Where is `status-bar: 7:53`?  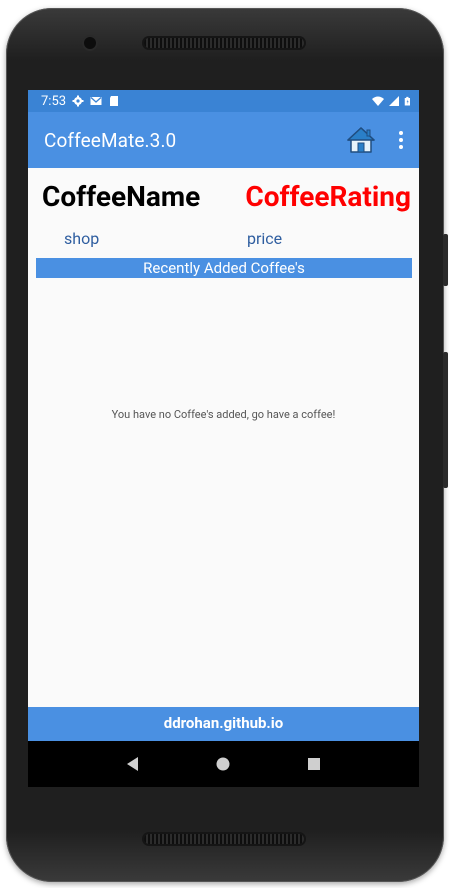
status-bar: 7:53 is located at coordinates (223, 101).